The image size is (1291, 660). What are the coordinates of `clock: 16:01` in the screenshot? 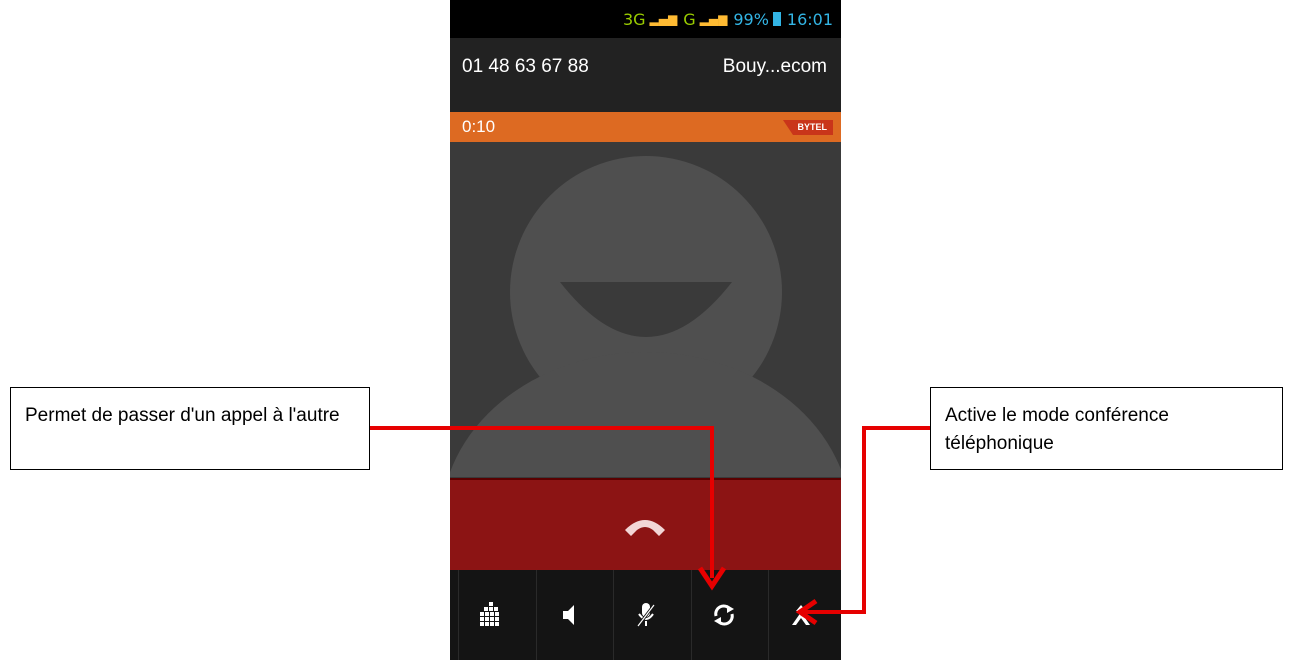 It's located at (809, 19).